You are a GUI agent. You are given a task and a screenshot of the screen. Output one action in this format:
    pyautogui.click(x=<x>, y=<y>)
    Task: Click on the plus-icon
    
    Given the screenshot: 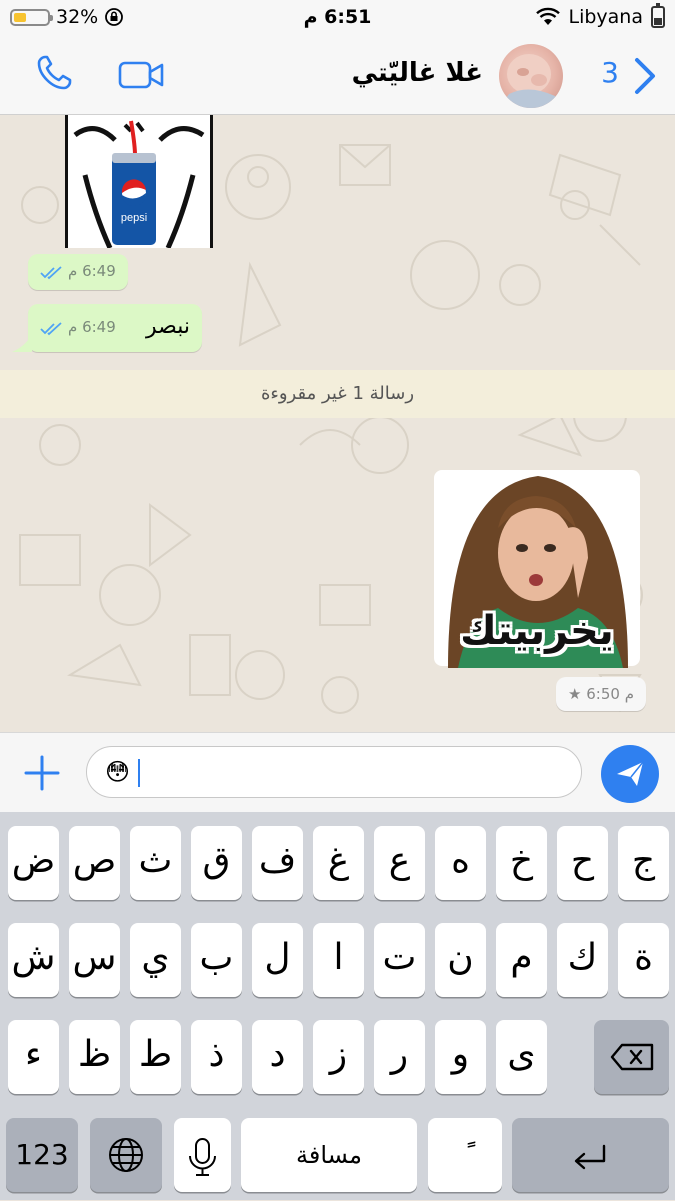 What is the action you would take?
    pyautogui.click(x=42, y=773)
    